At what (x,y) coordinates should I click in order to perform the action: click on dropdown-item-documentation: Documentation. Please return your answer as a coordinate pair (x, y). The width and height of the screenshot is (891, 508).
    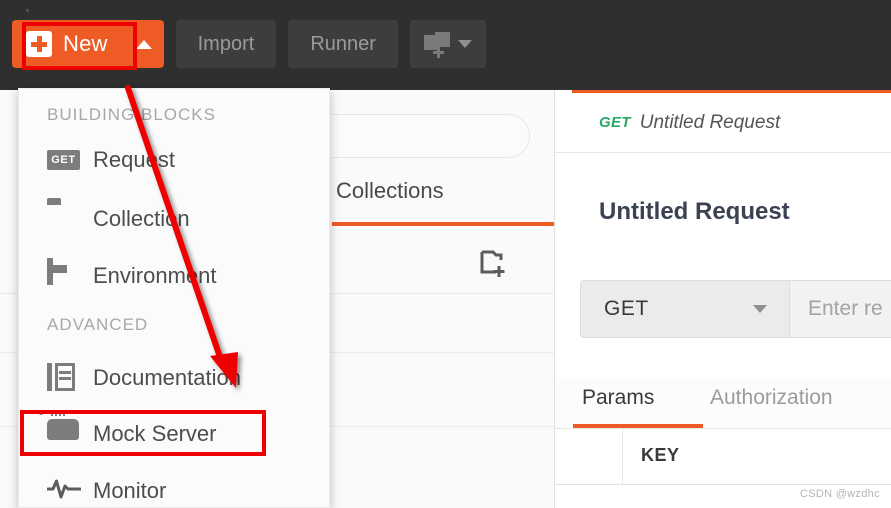
    Looking at the image, I should click on (174, 378).